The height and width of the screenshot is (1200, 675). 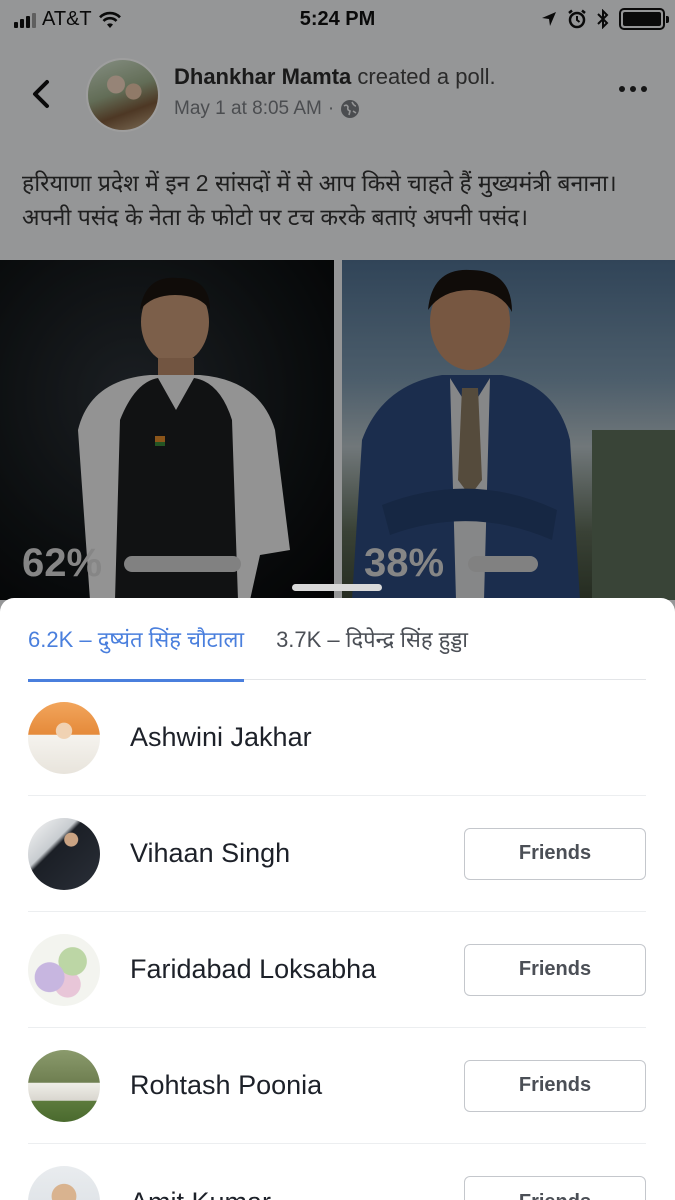 What do you see at coordinates (337, 587) in the screenshot?
I see `sheet-grabber` at bounding box center [337, 587].